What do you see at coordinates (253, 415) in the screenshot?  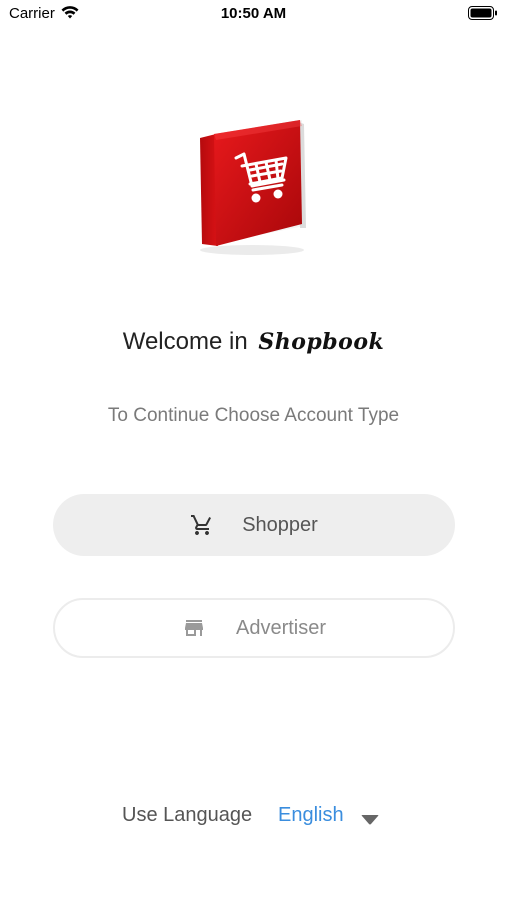 I see `choose-account-subtitle: To Continue Choose Account Type` at bounding box center [253, 415].